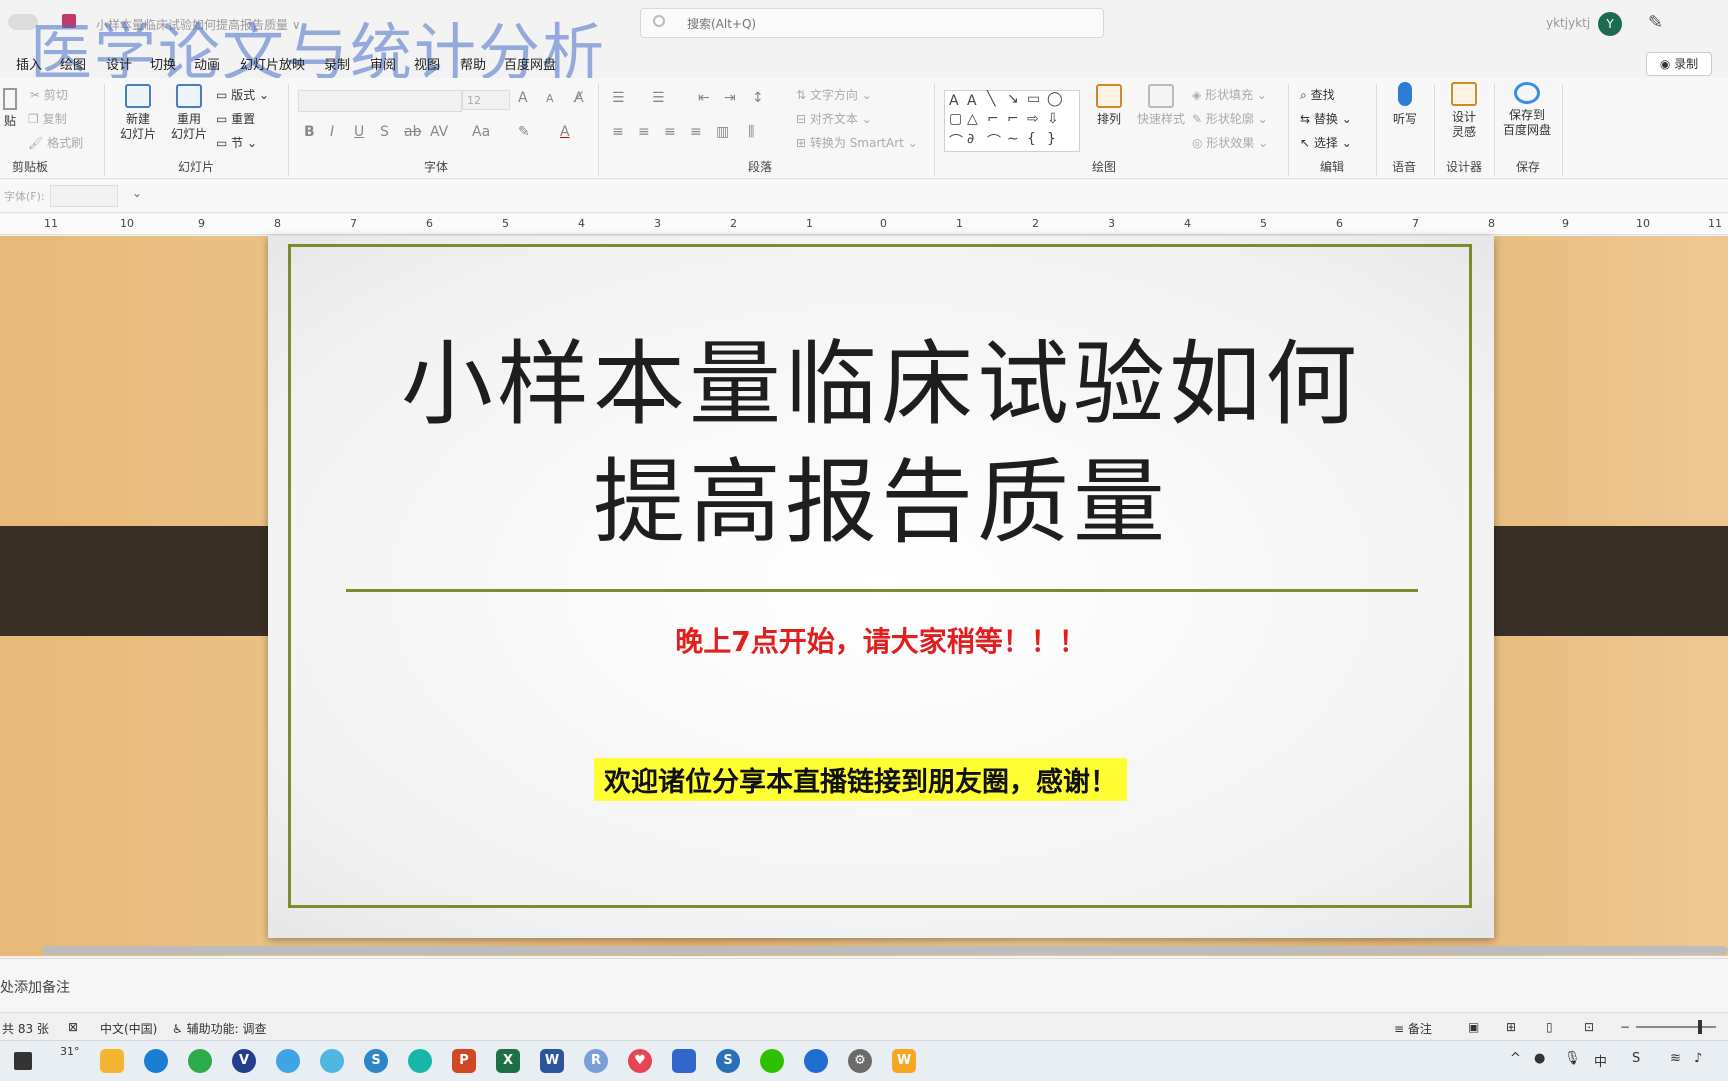  What do you see at coordinates (1161, 105) in the screenshot?
I see `quick-styles-button: 快速样式` at bounding box center [1161, 105].